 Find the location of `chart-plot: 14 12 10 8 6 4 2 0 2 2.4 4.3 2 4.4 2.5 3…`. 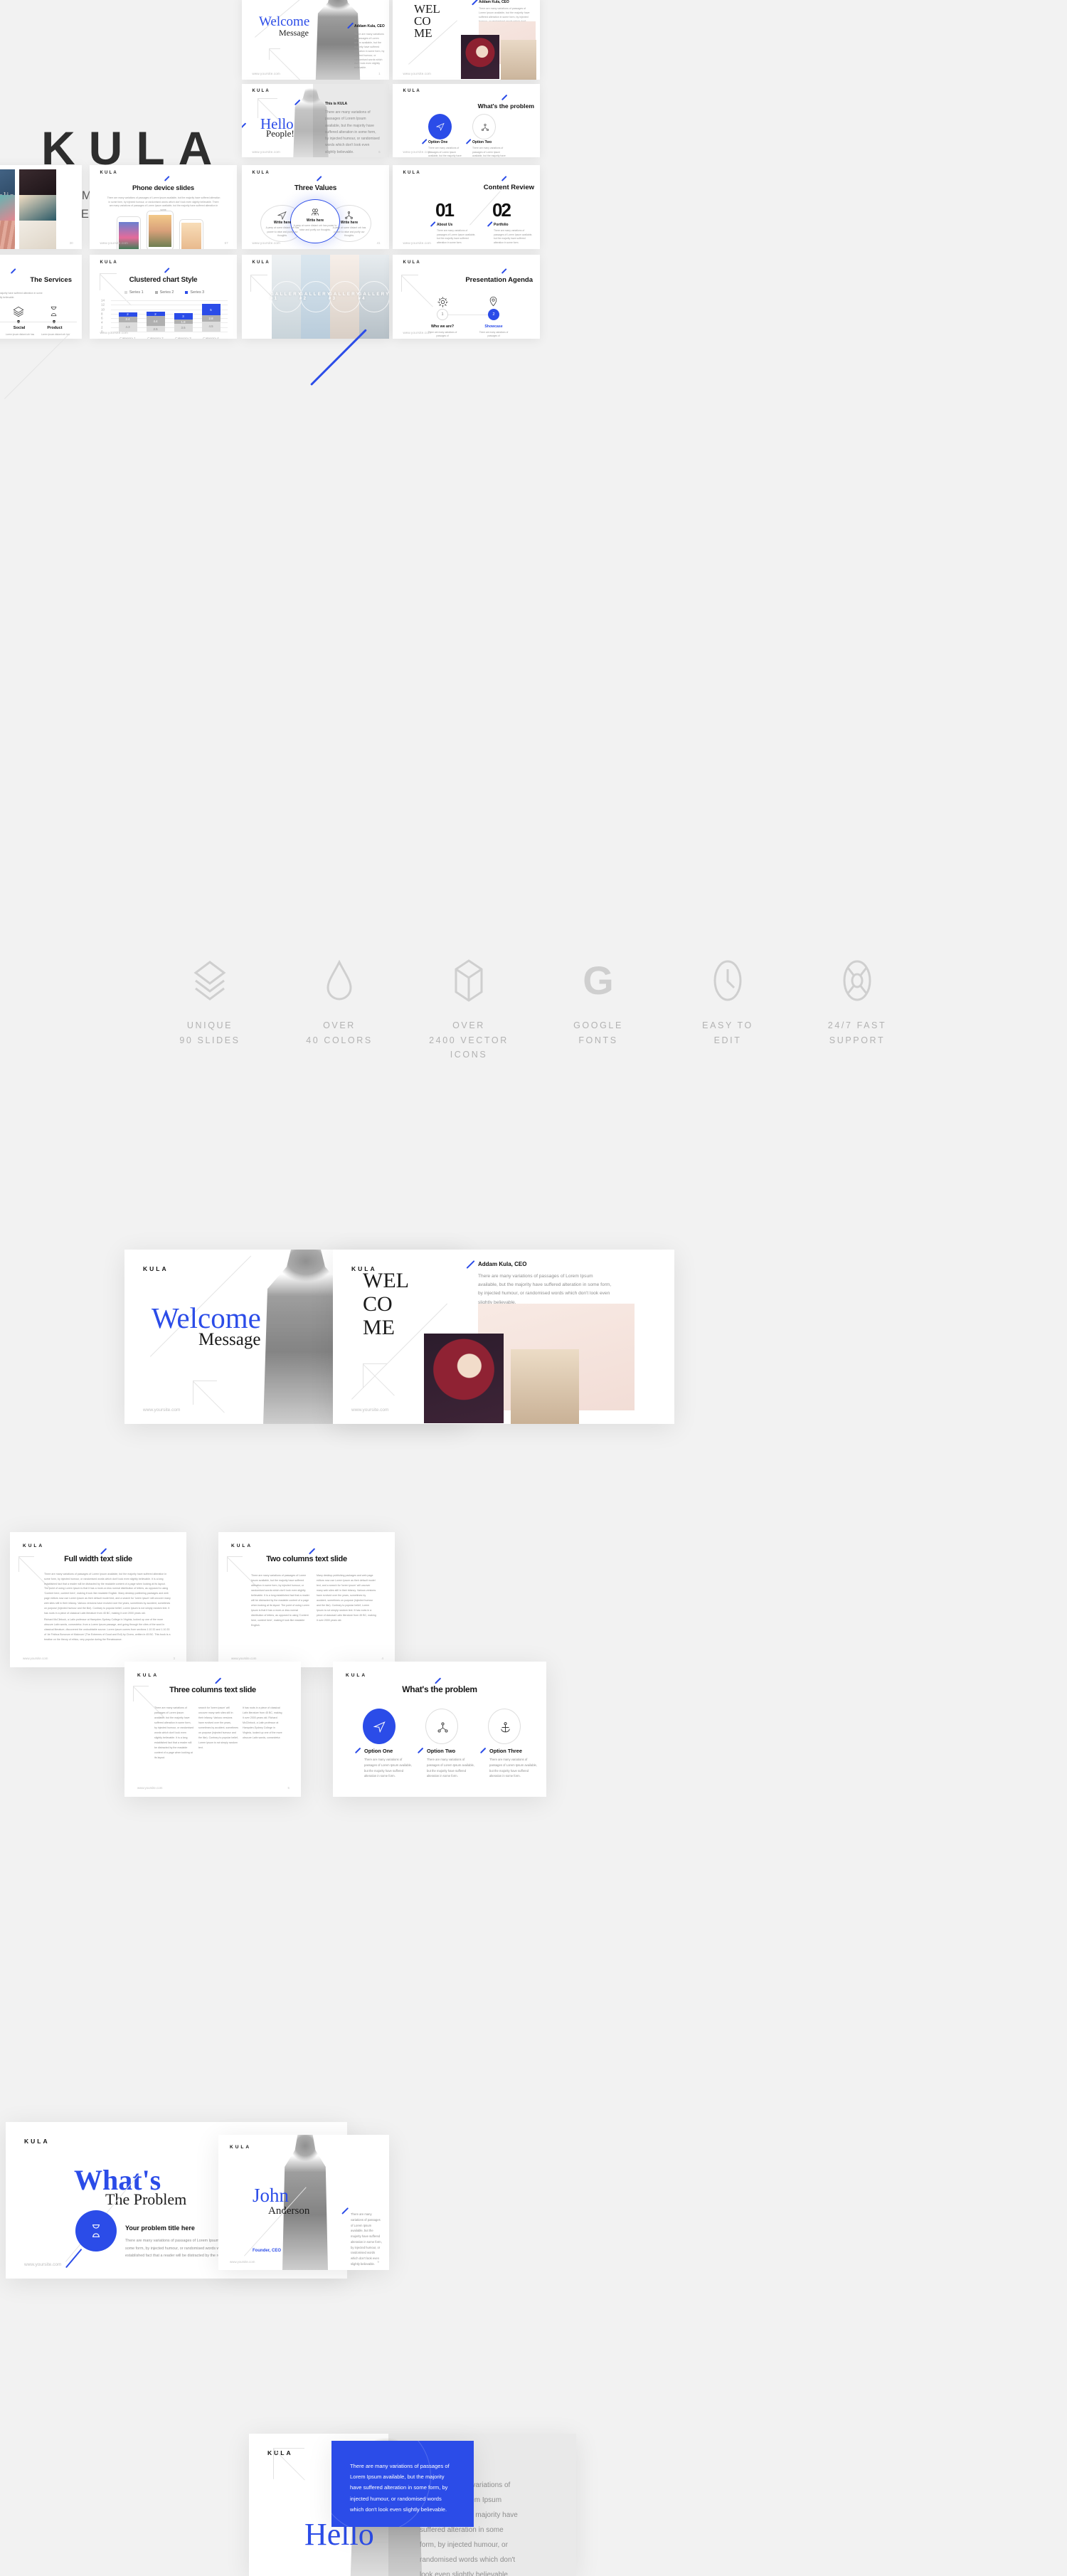

chart-plot: 14 12 10 8 6 4 2 0 2 2.4 4.3 2 4.4 2.5 3… is located at coordinates (164, 319).